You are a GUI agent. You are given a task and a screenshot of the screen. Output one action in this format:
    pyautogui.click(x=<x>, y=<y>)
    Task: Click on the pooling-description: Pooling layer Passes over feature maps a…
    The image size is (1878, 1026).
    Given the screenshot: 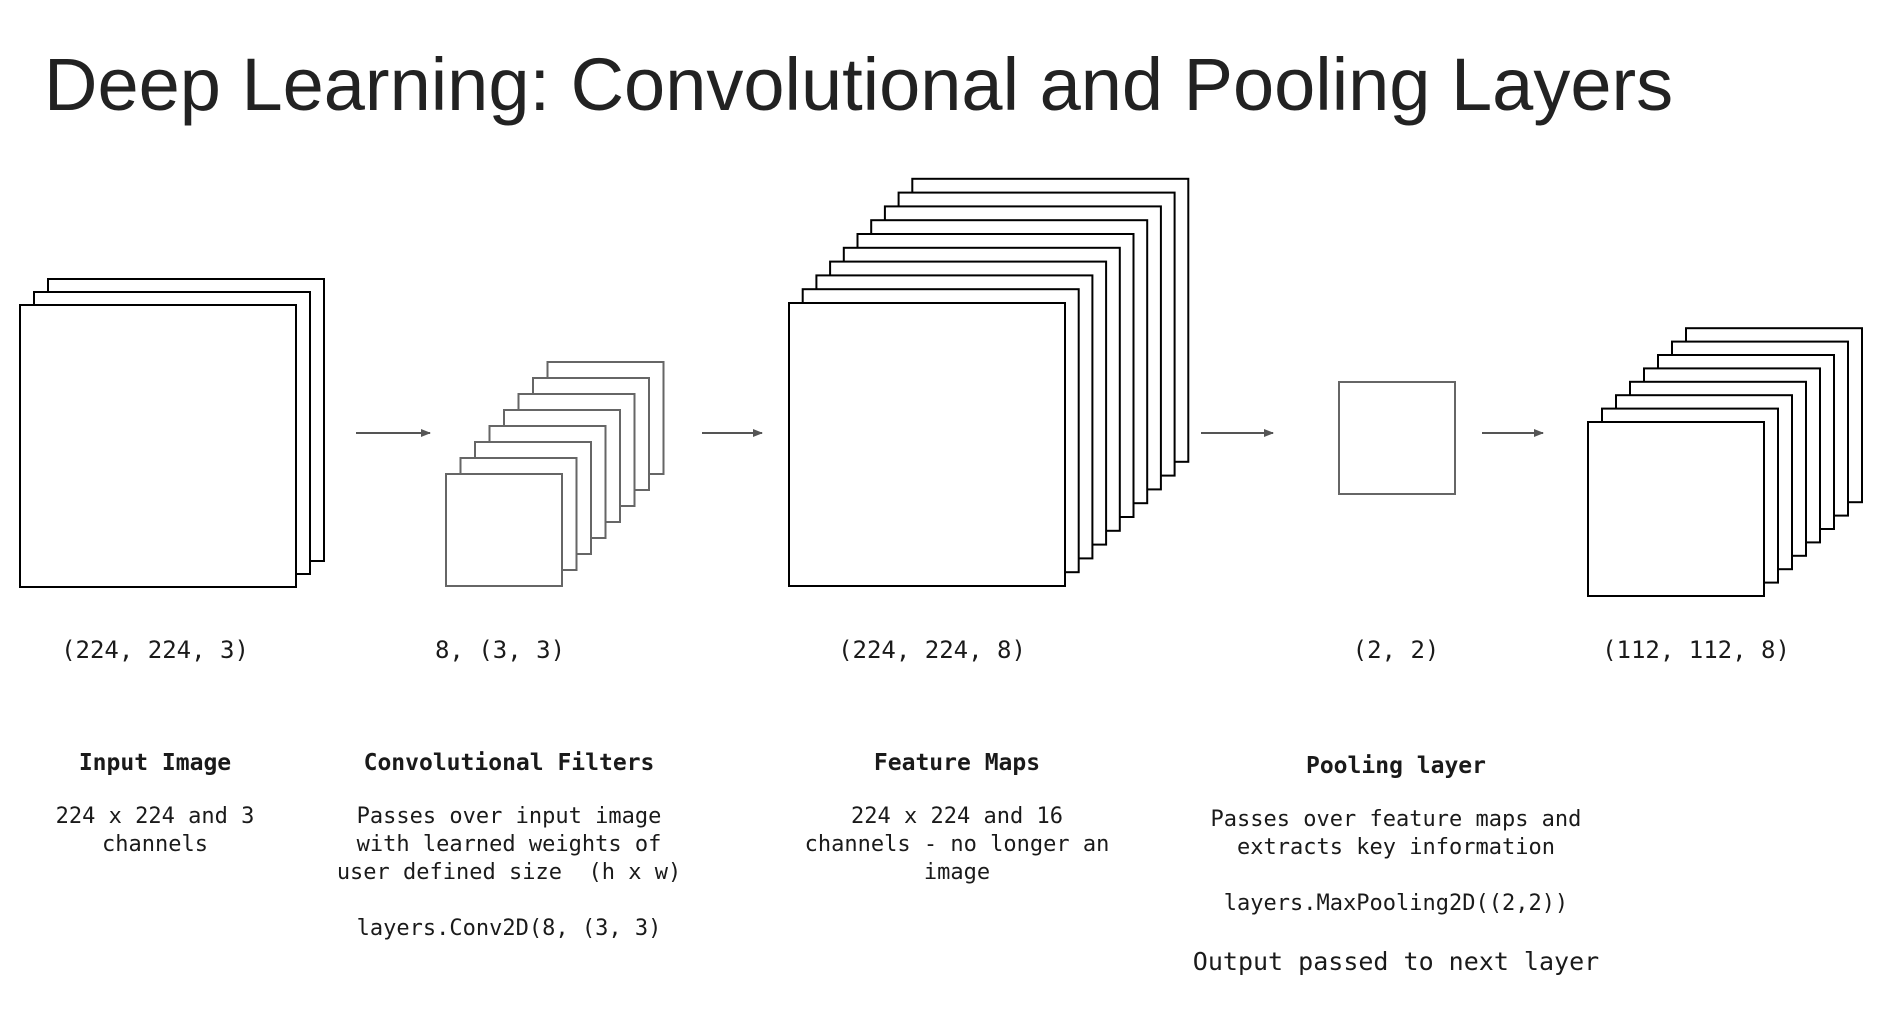 What is the action you would take?
    pyautogui.click(x=1396, y=864)
    